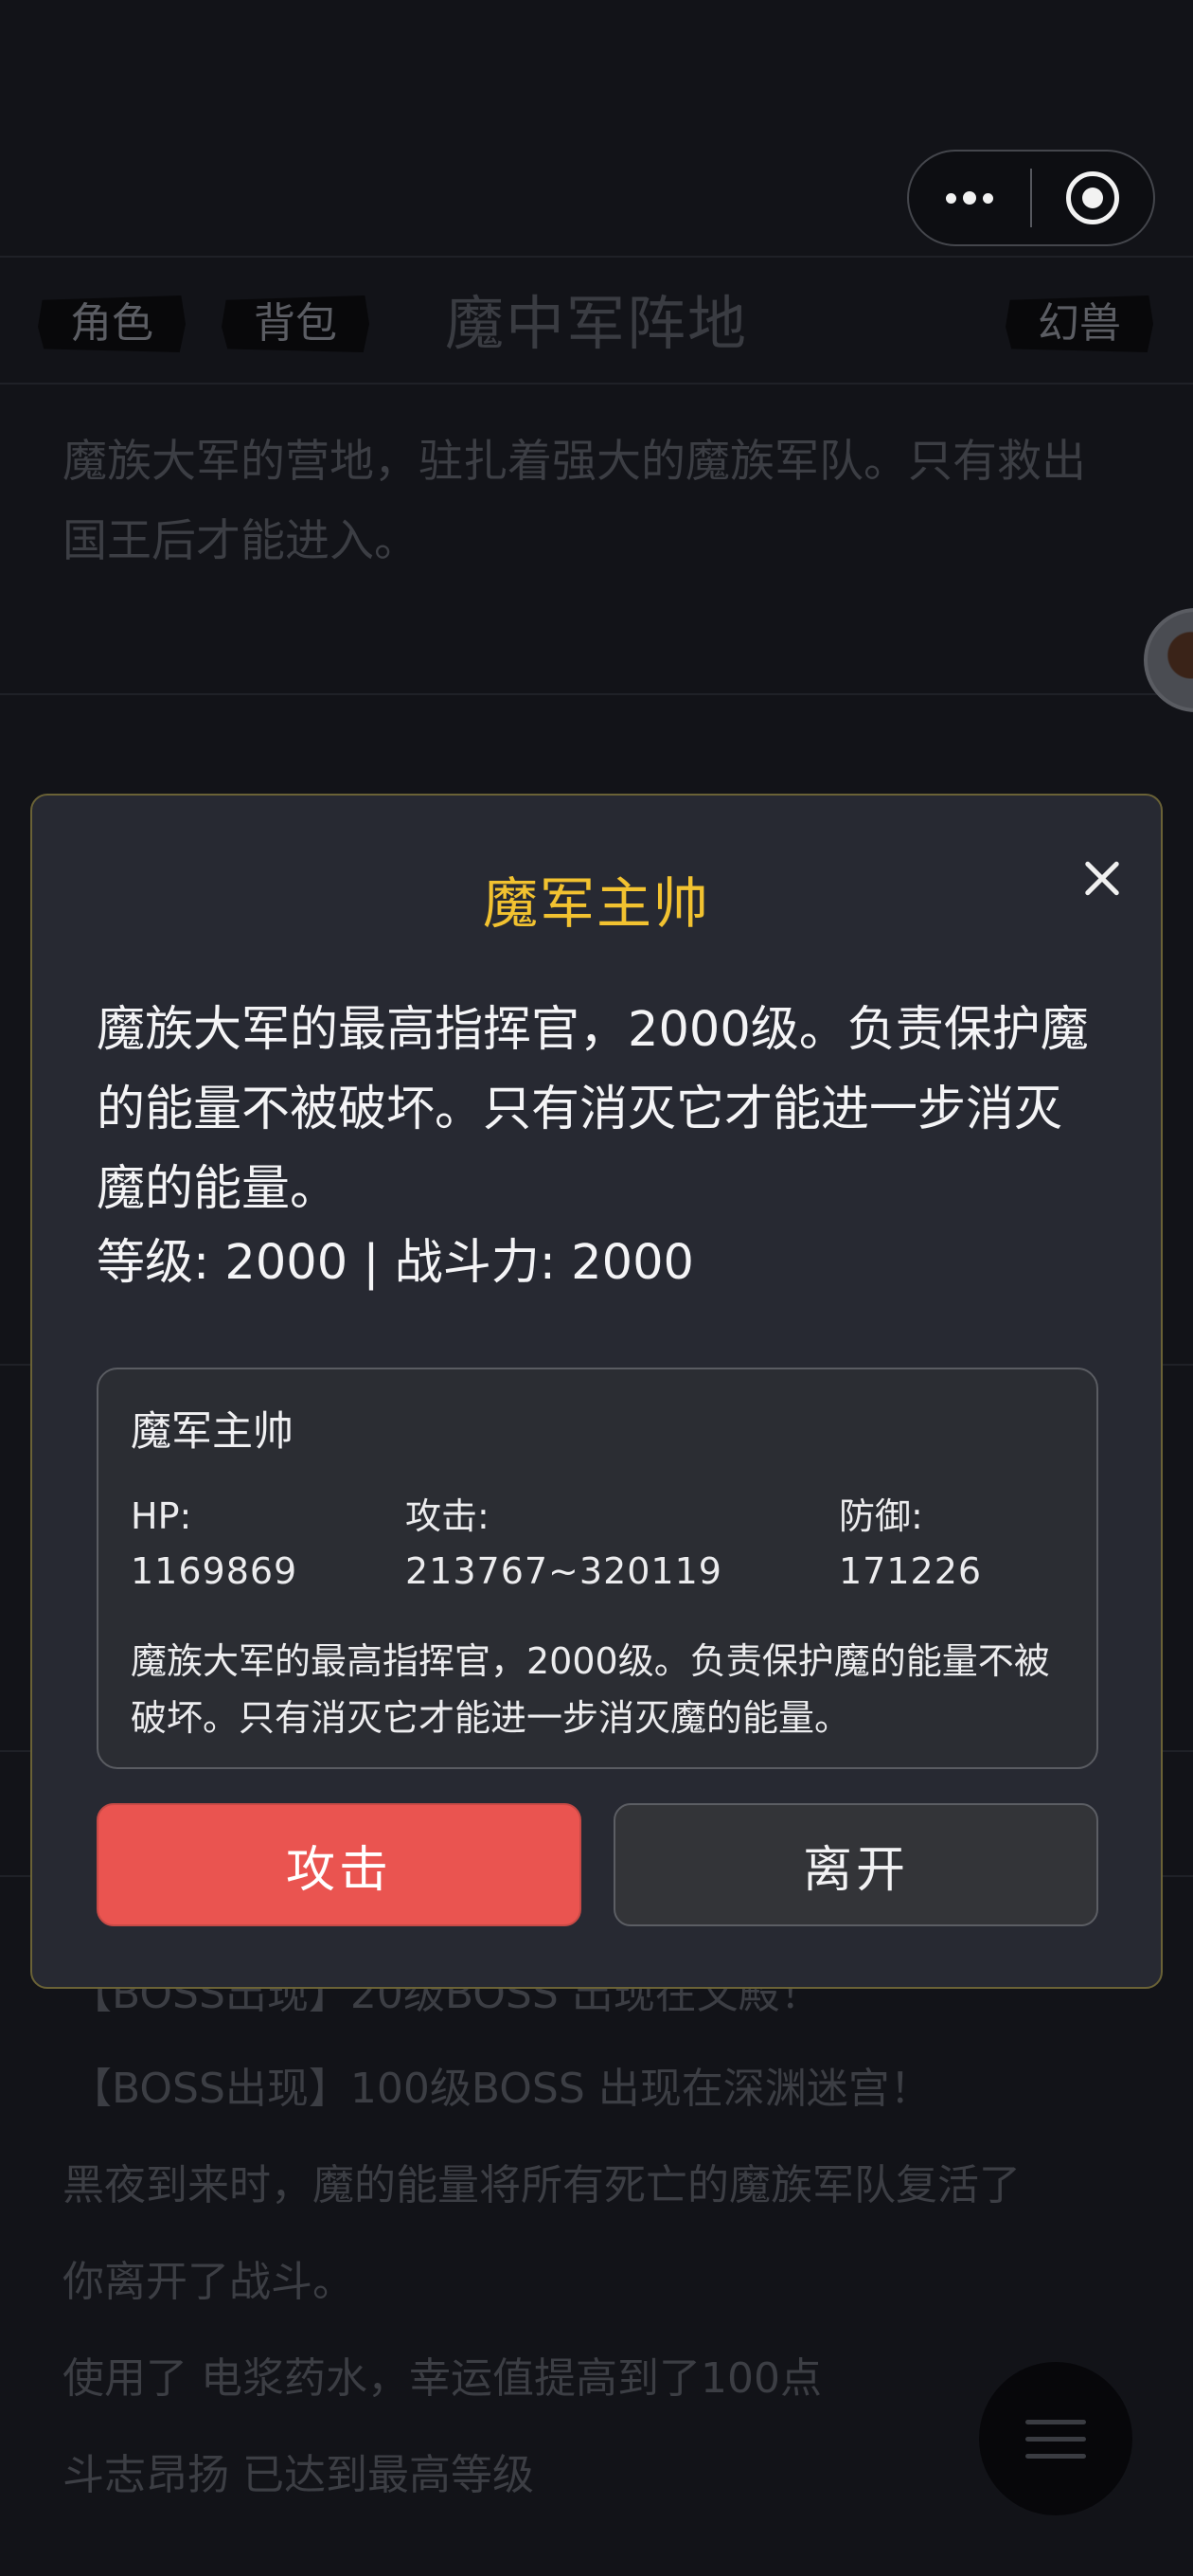  Describe the element at coordinates (447, 1516) in the screenshot. I see `attack-label: 攻击:` at that location.